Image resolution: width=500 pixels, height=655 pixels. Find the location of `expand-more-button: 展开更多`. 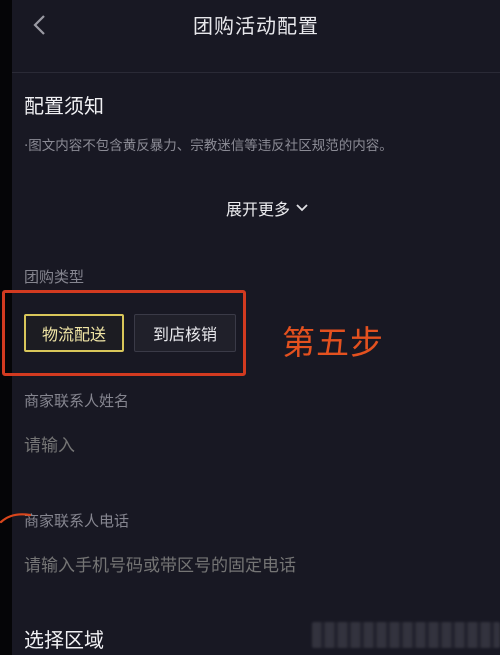

expand-more-button: 展开更多 is located at coordinates (267, 208).